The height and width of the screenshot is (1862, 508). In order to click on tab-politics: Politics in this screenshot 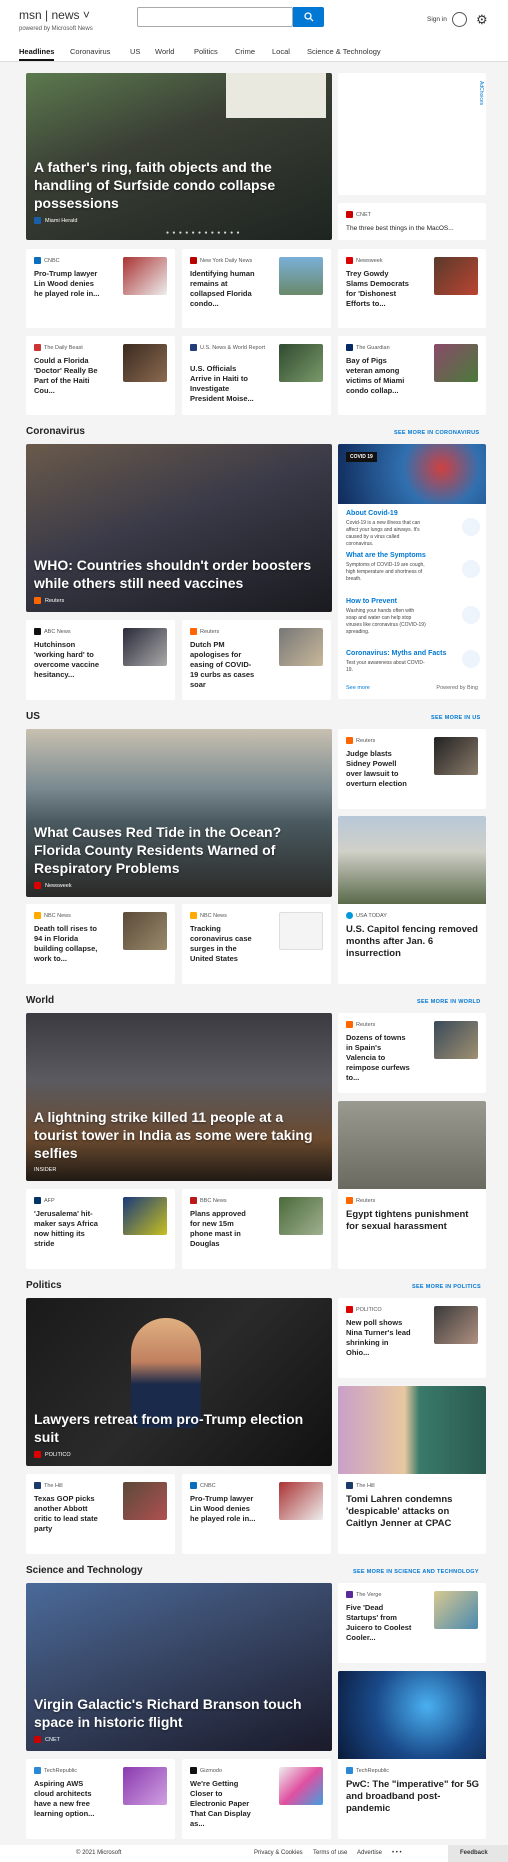, I will do `click(206, 51)`.